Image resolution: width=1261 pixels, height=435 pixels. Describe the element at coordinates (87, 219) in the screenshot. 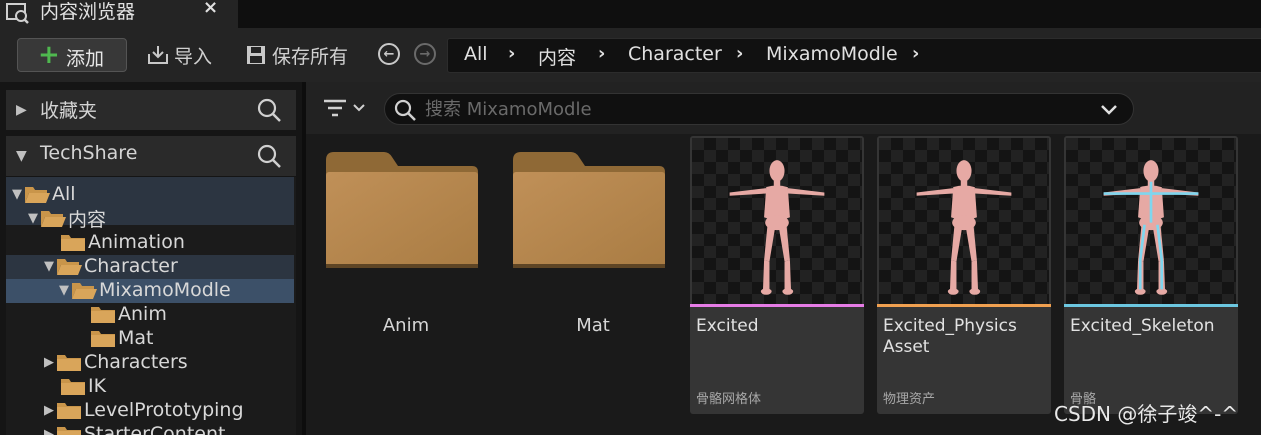

I see `tree-item-label: 内容` at that location.